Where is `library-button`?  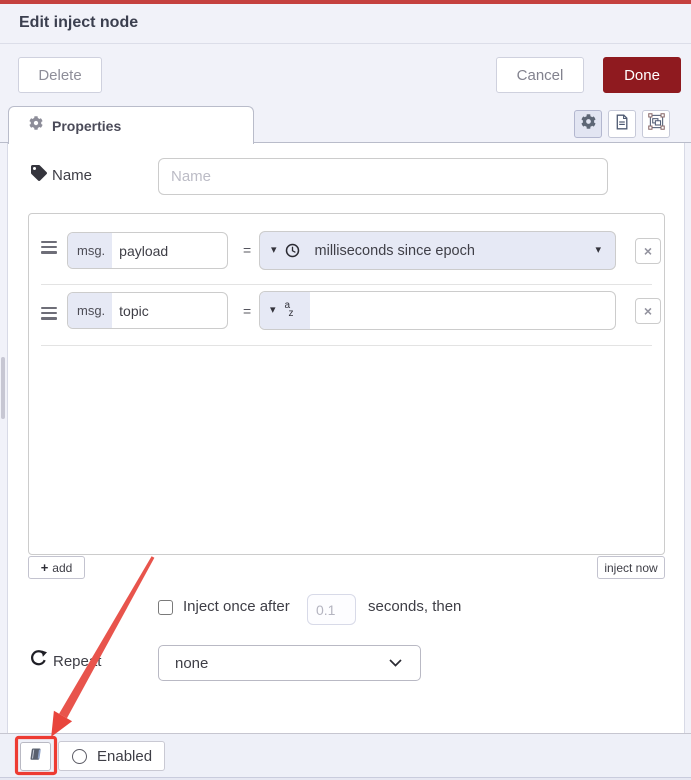
library-button is located at coordinates (35, 756).